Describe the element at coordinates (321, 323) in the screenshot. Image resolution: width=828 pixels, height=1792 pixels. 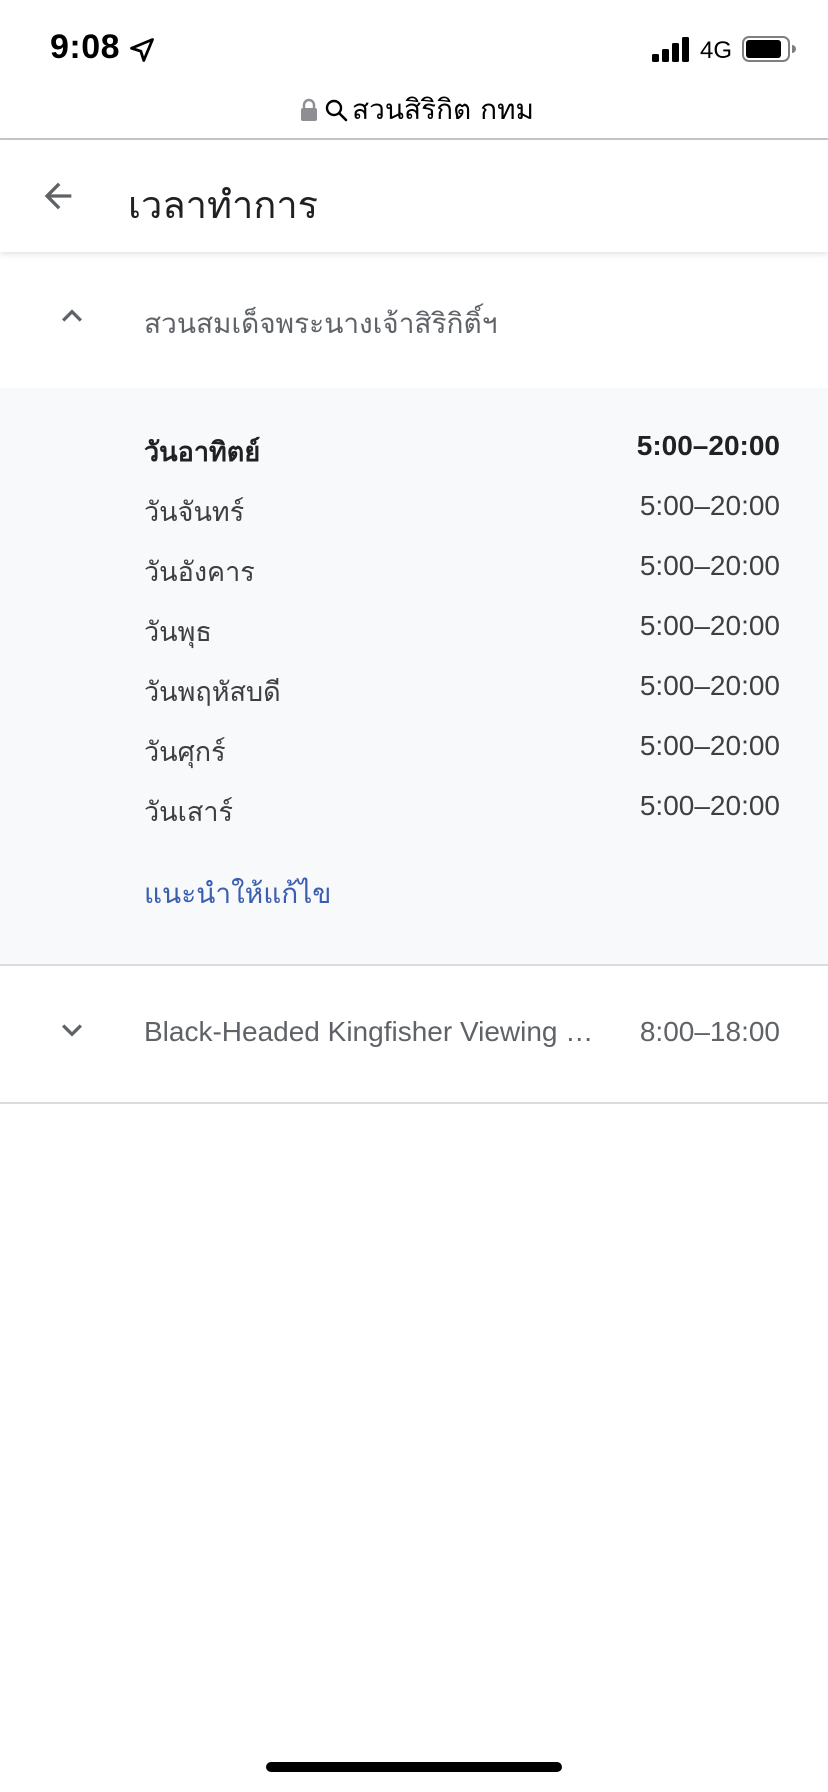
I see `section-title: สวนสมเด็จพระนางเจ้าสิริกิติ์ฯ` at that location.